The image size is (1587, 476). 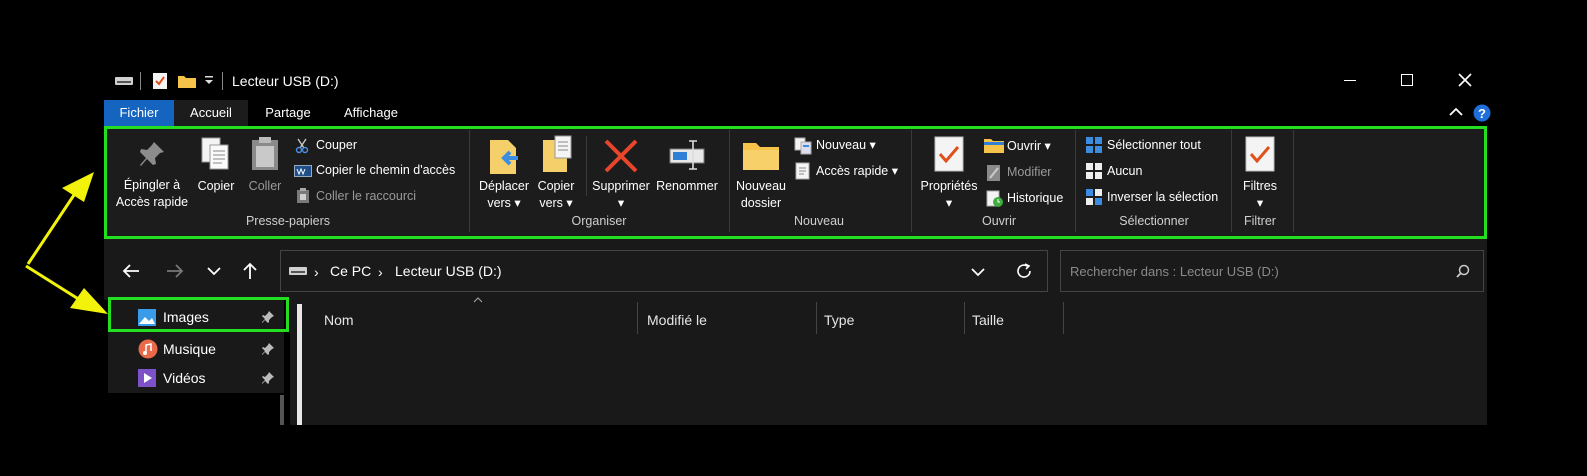 What do you see at coordinates (1174, 271) in the screenshot?
I see `search-input: Rechercher dans : Lecteur USB (D:)` at bounding box center [1174, 271].